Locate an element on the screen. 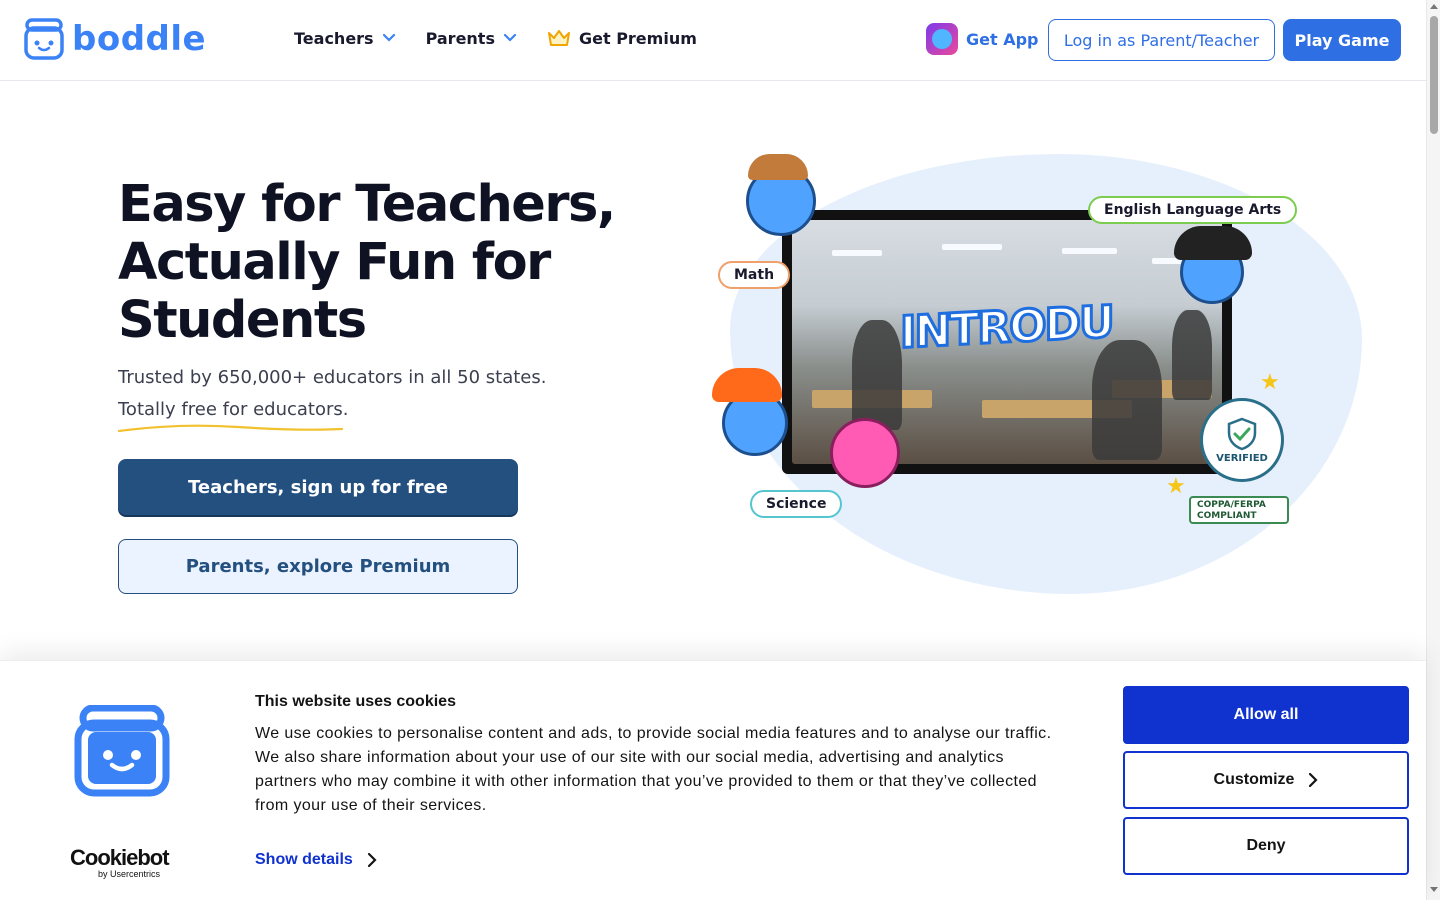 The height and width of the screenshot is (900, 1440). cookiebot-subtitle: by Usercentrics is located at coordinates (129, 874).